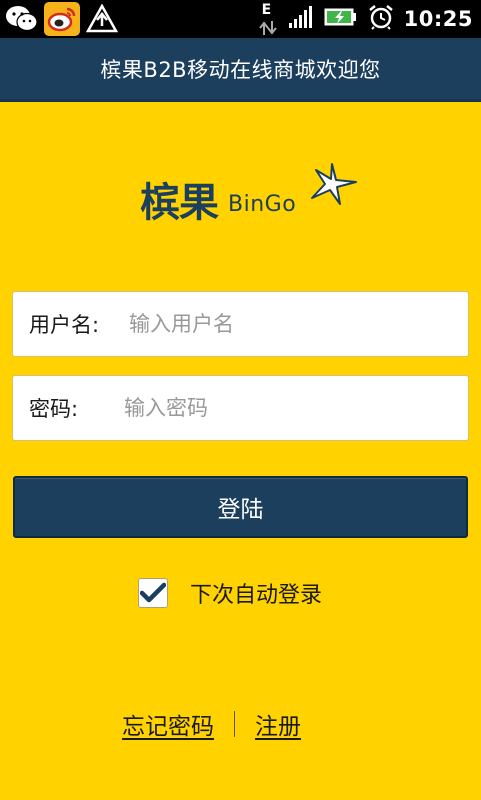 Image resolution: width=481 pixels, height=800 pixels. What do you see at coordinates (179, 203) in the screenshot?
I see `logo-cn-text: 槟果` at bounding box center [179, 203].